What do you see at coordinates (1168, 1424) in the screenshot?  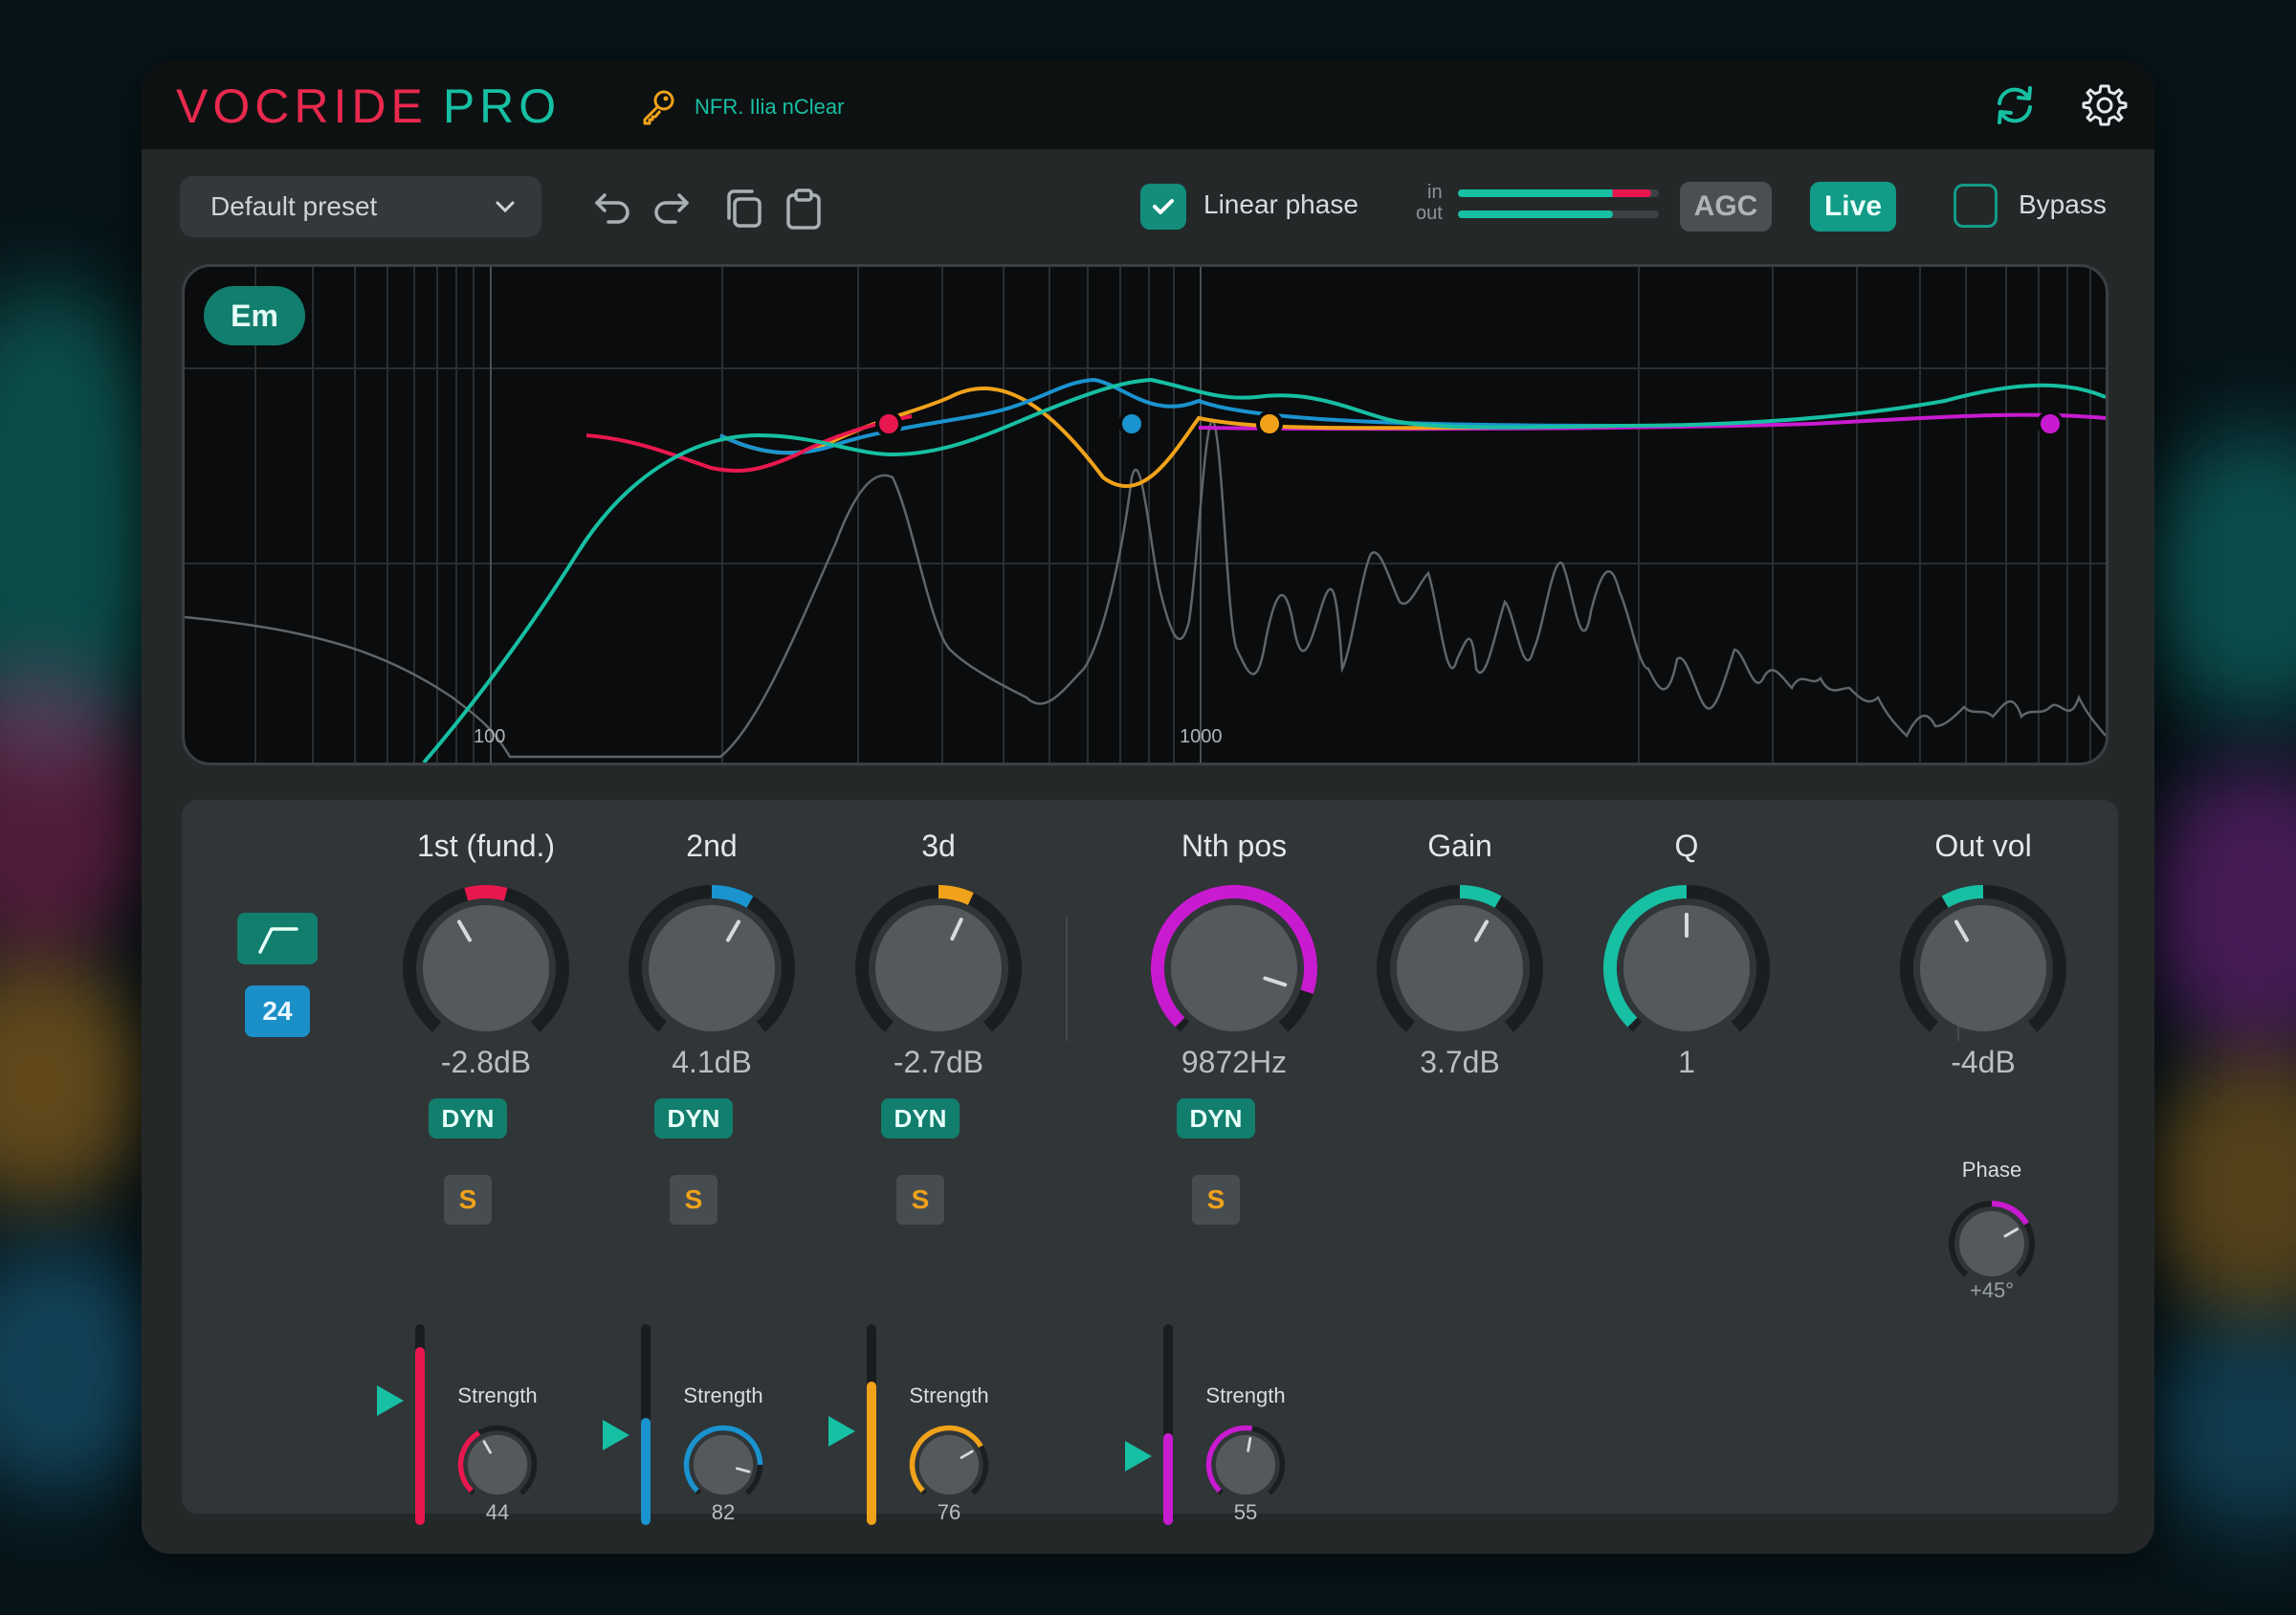 I see `strength-meter-nth` at bounding box center [1168, 1424].